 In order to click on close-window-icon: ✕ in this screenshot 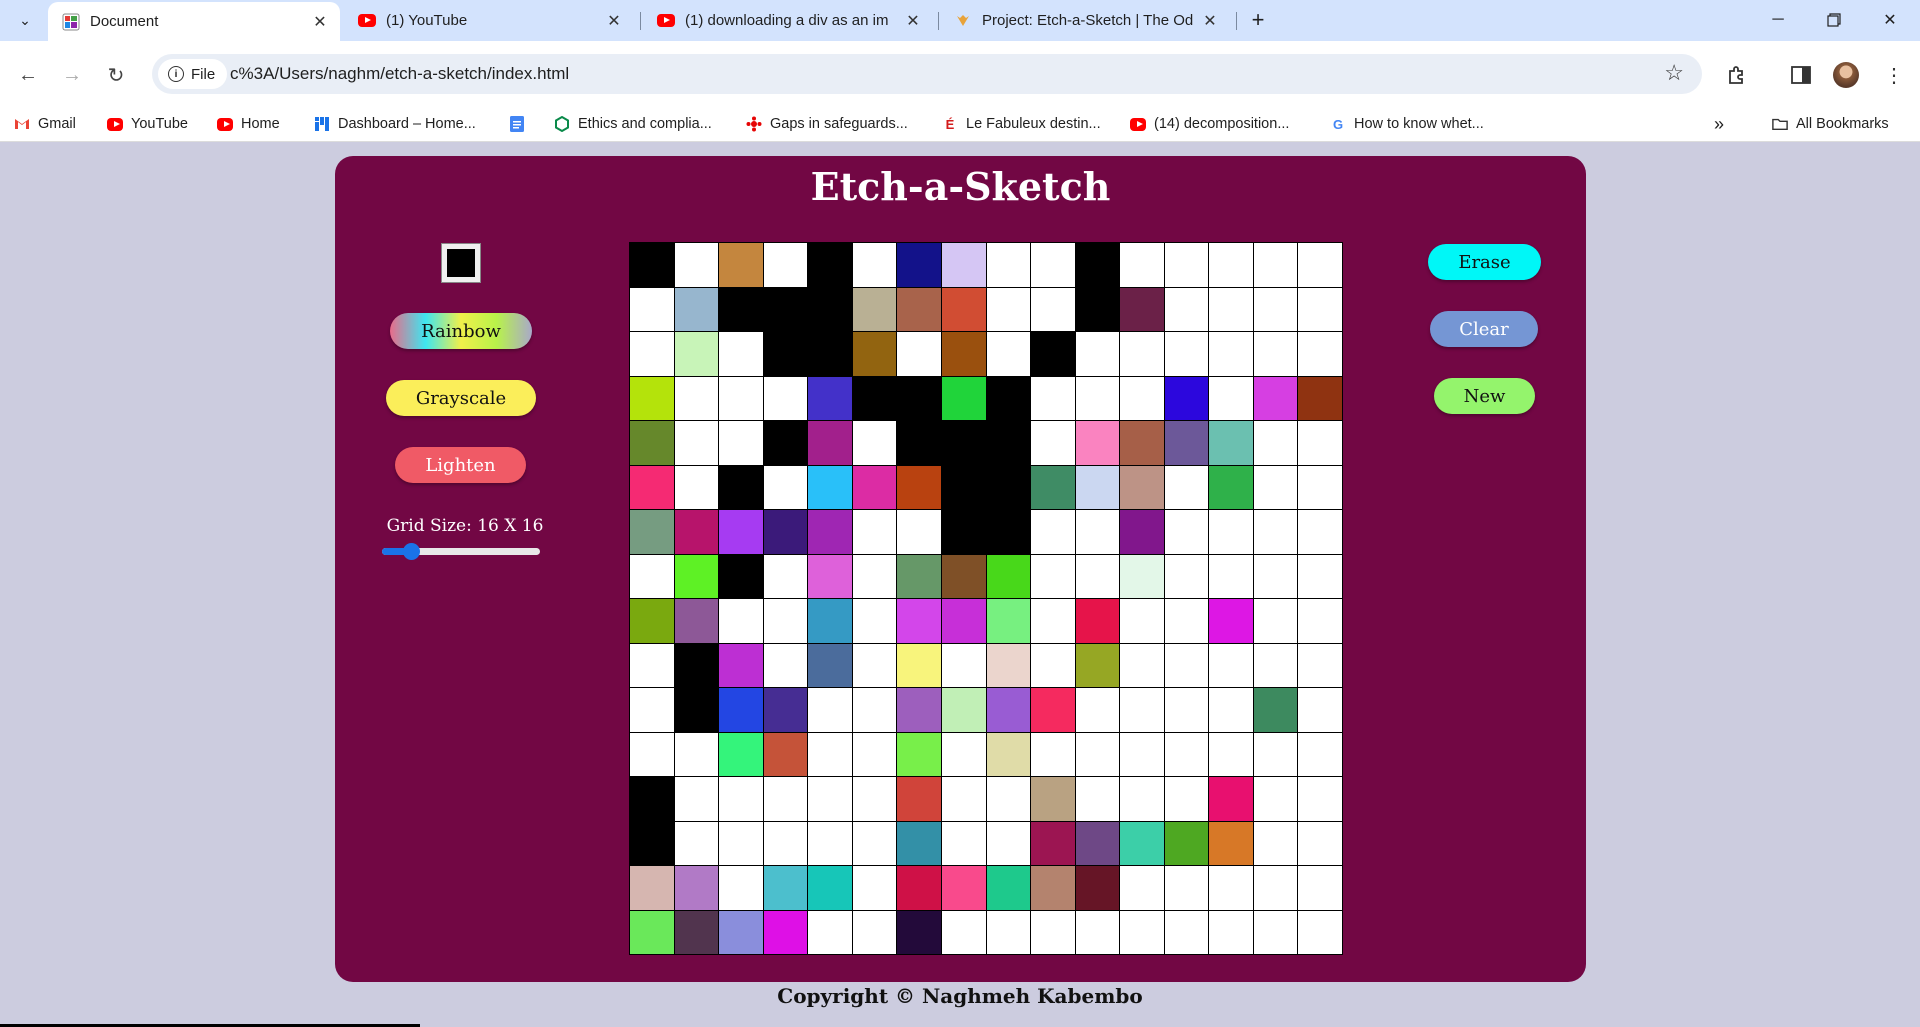, I will do `click(1890, 20)`.